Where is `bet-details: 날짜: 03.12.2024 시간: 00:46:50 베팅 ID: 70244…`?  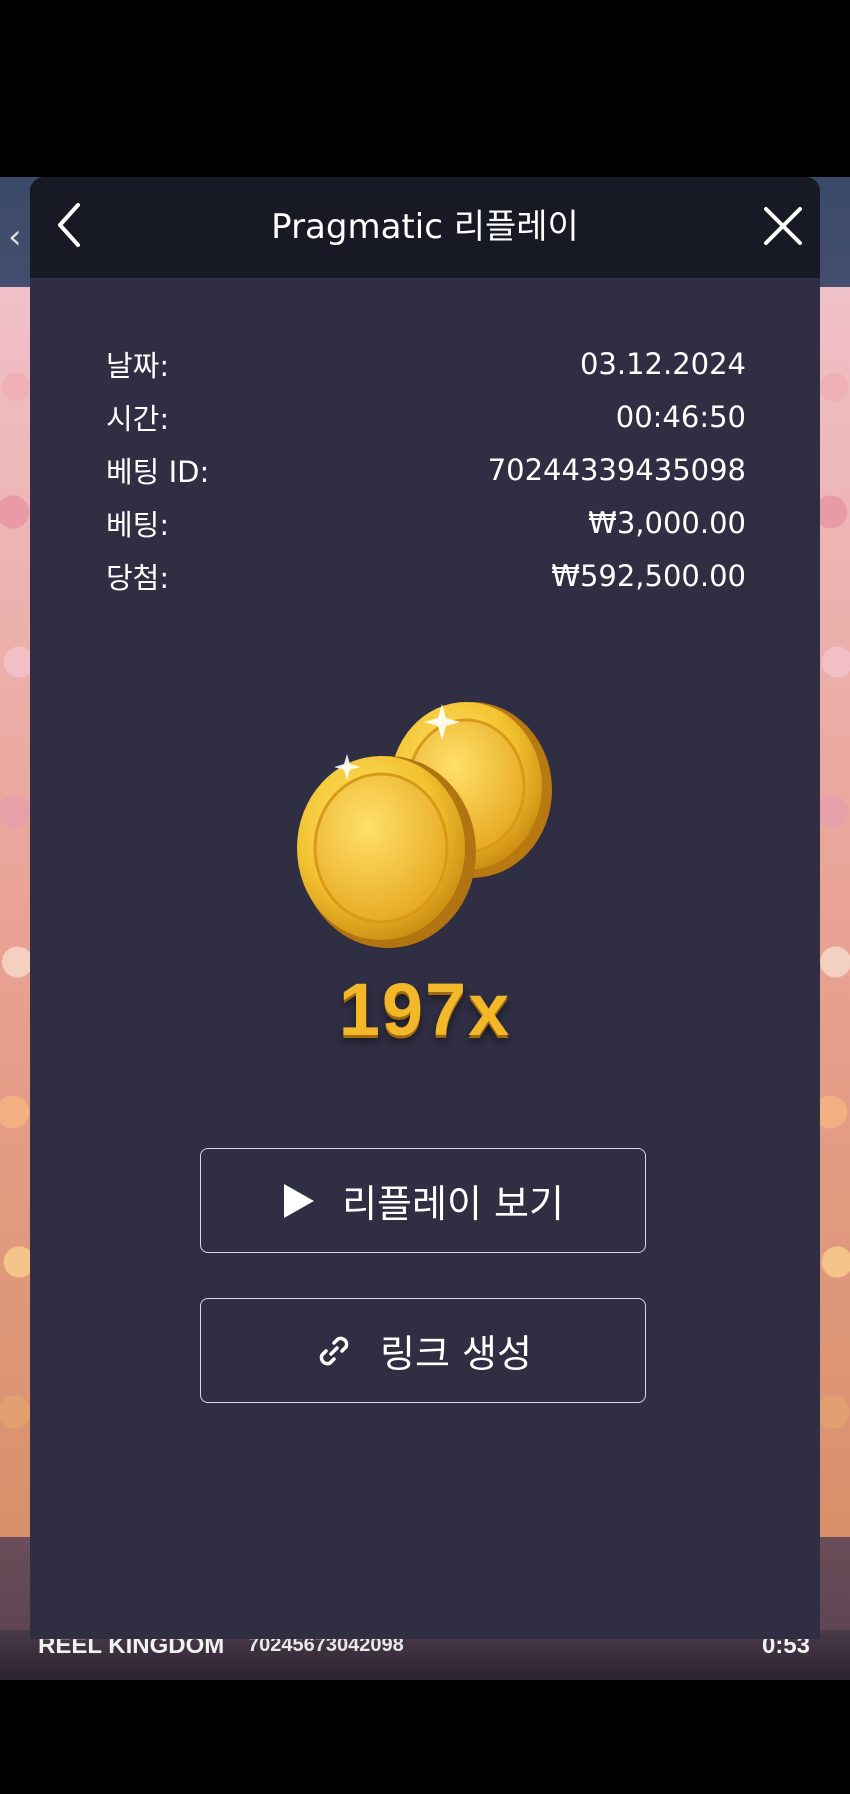 bet-details: 날짜: 03.12.2024 시간: 00:46:50 베팅 ID: 70244… is located at coordinates (426, 469).